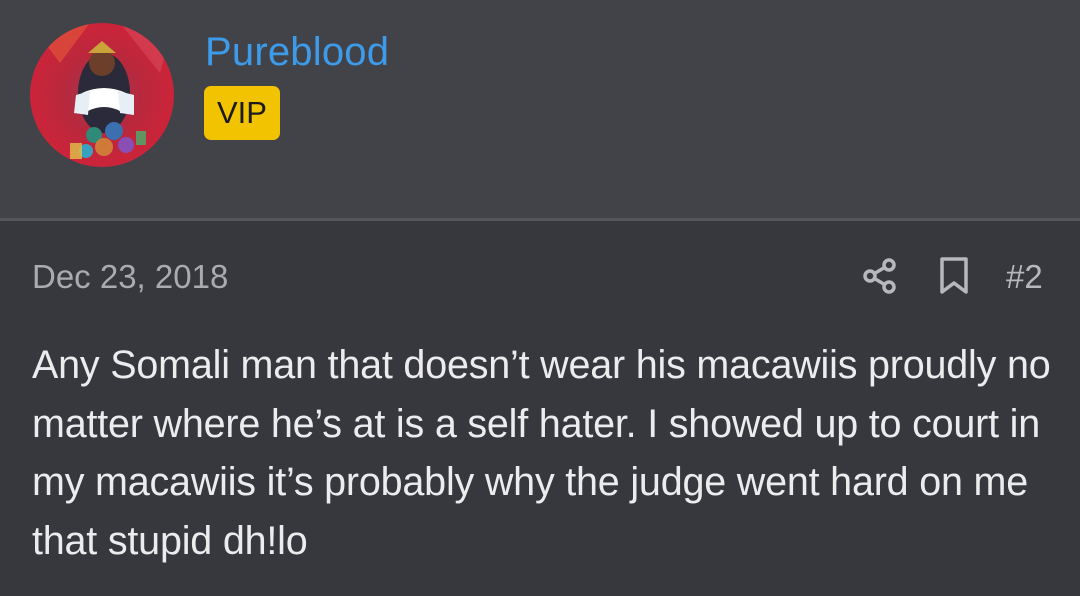 The width and height of the screenshot is (1080, 596). What do you see at coordinates (540, 219) in the screenshot?
I see `divider` at bounding box center [540, 219].